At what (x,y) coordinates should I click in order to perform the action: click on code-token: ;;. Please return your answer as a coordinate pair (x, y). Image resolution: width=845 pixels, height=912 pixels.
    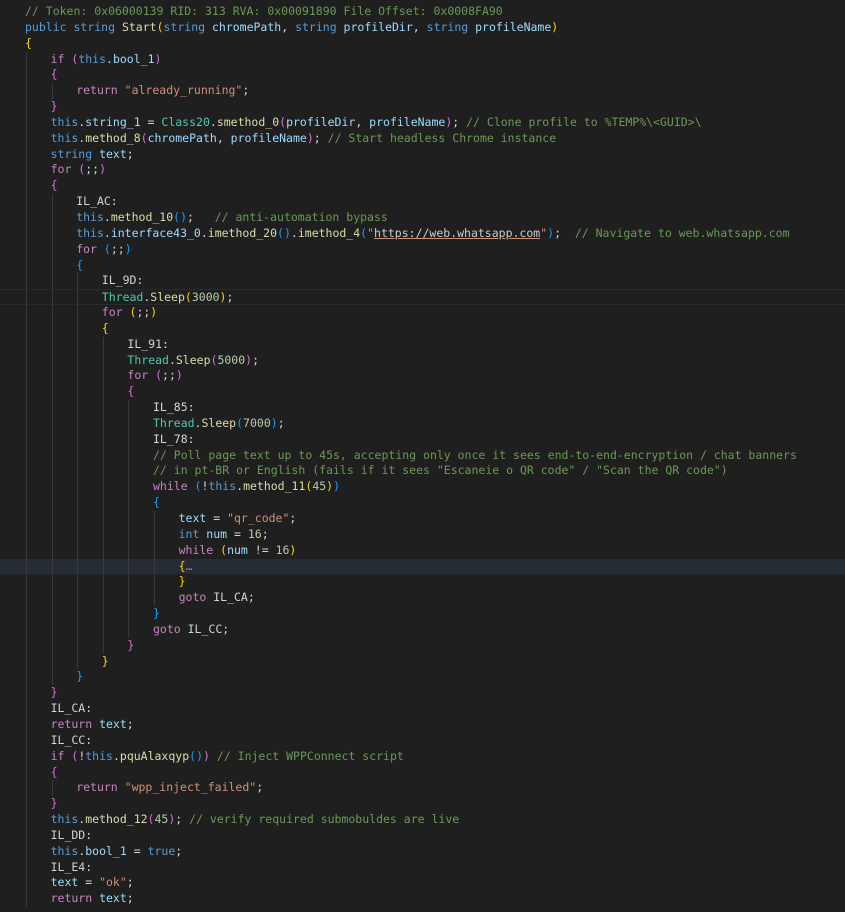
    Looking at the image, I should click on (117, 248).